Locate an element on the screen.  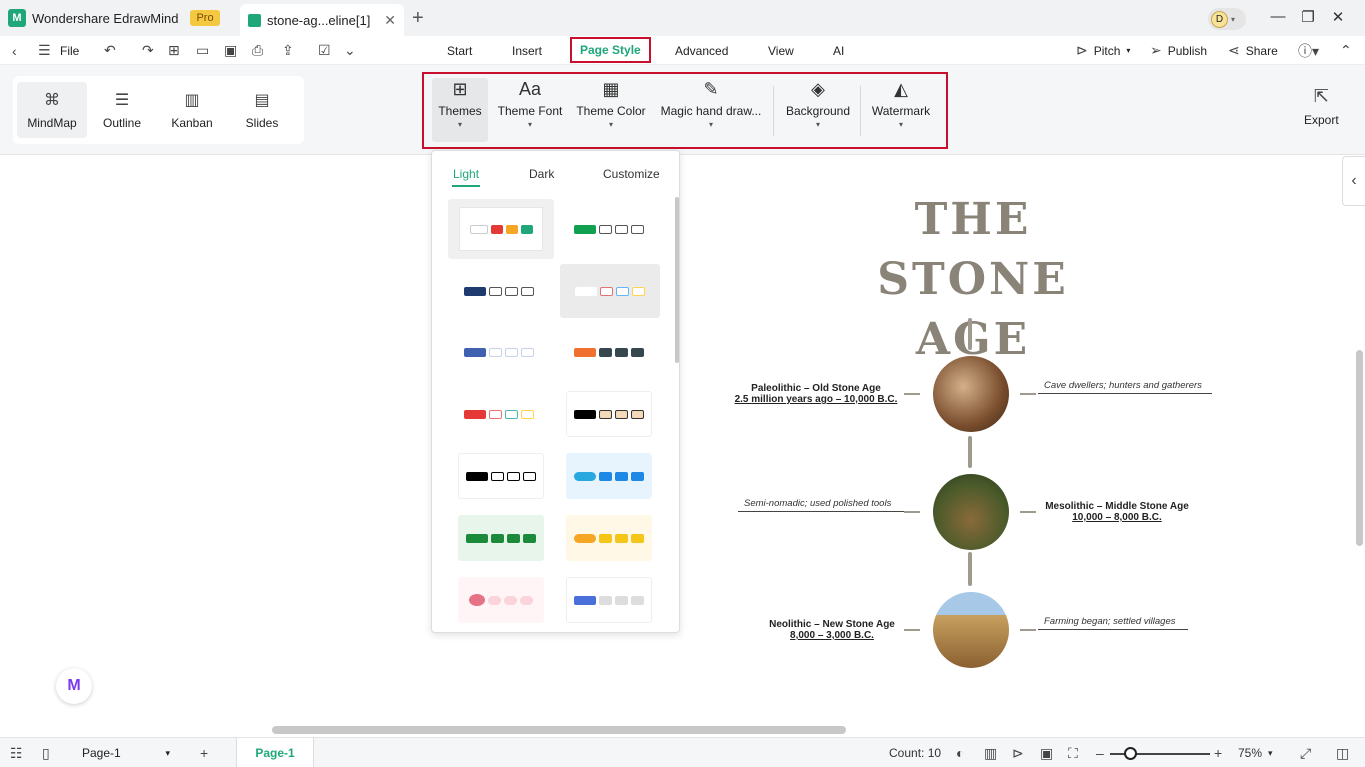
mindmap-central-topic: THE STONE AGE is located at coordinates (973, 280).